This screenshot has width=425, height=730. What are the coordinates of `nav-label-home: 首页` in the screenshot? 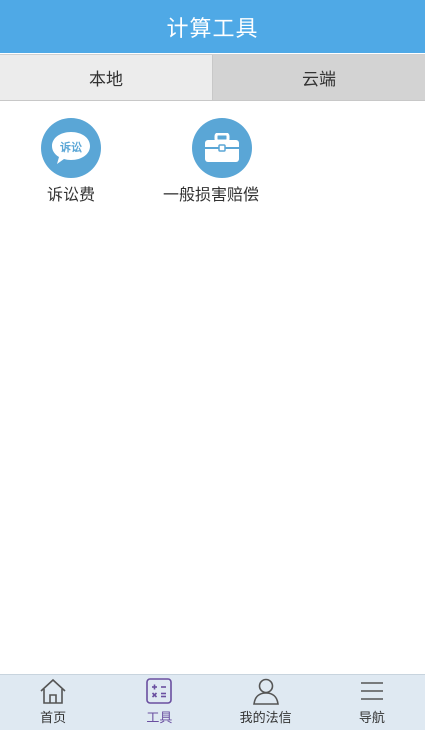 It's located at (53, 718).